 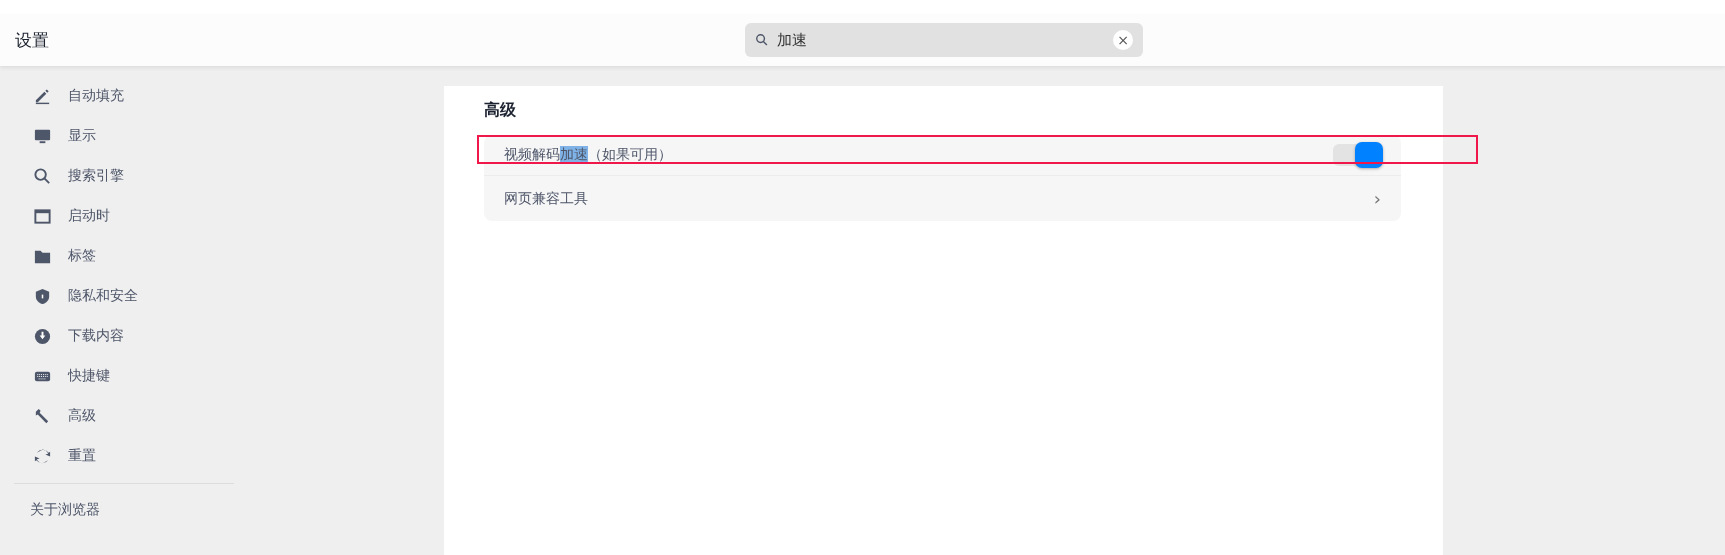 What do you see at coordinates (65, 510) in the screenshot?
I see `about-link: 关于浏览器` at bounding box center [65, 510].